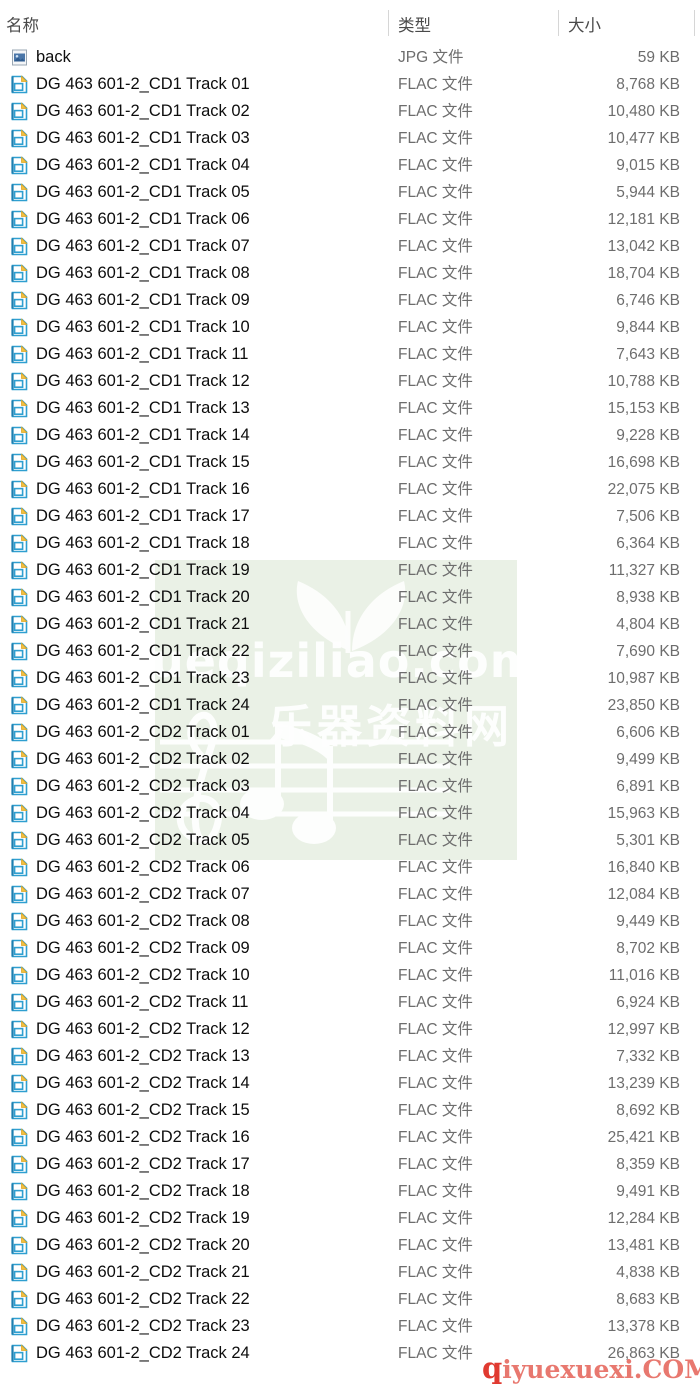  What do you see at coordinates (584, 24) in the screenshot?
I see `column-header-size: 大小` at bounding box center [584, 24].